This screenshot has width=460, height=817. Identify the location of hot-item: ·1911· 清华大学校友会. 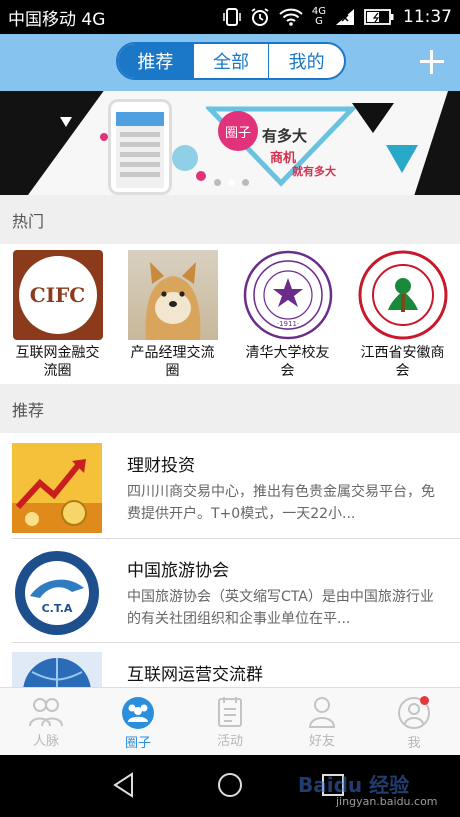
(287, 314).